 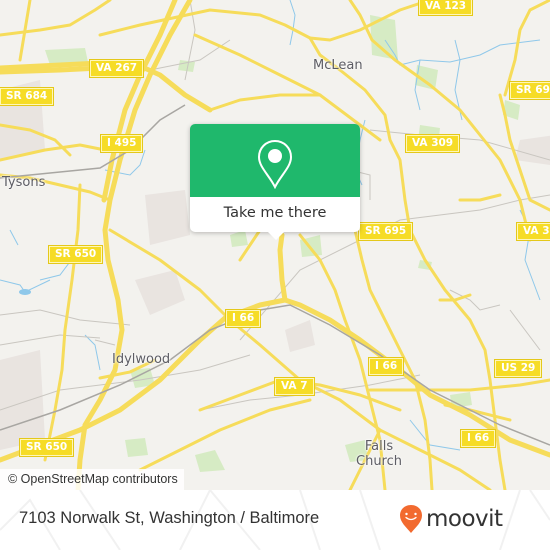 I want to click on location-popup: Take me there, so click(x=275, y=182).